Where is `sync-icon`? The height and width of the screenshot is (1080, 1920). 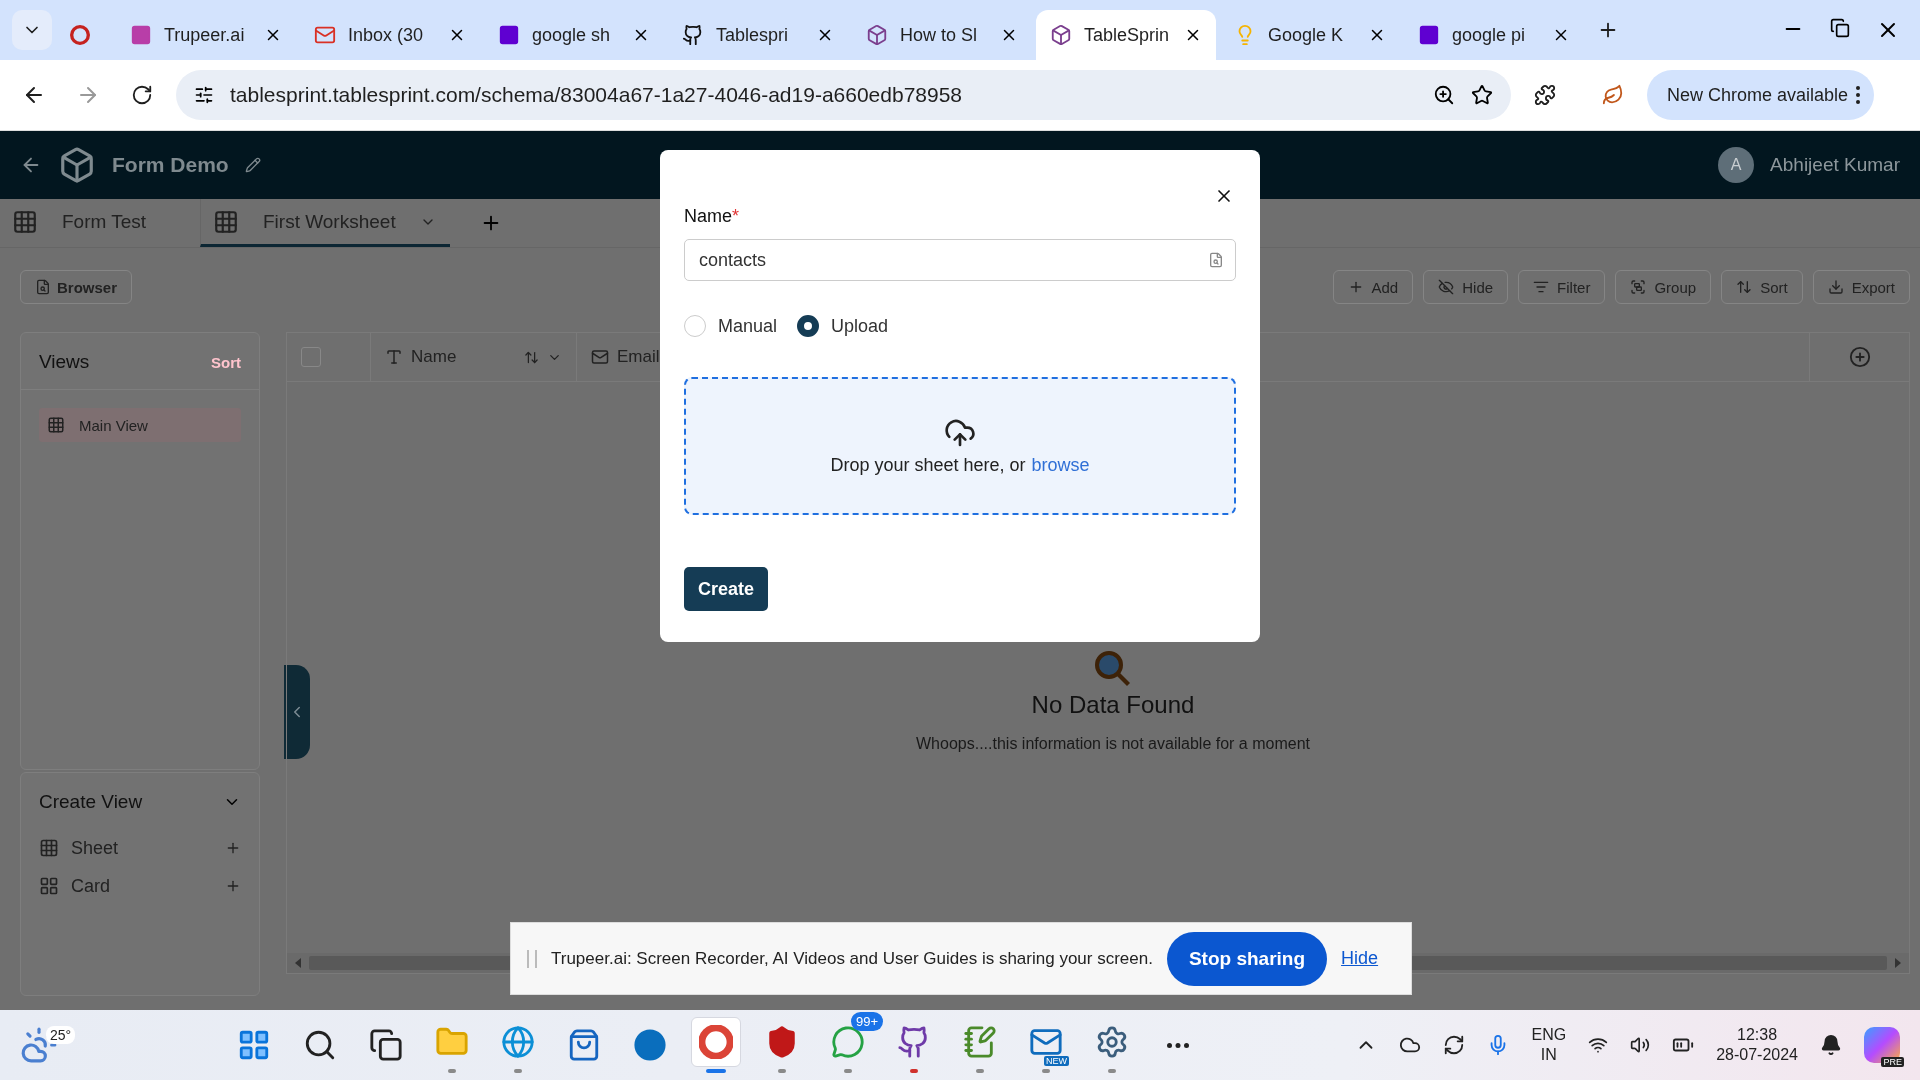 sync-icon is located at coordinates (1454, 1045).